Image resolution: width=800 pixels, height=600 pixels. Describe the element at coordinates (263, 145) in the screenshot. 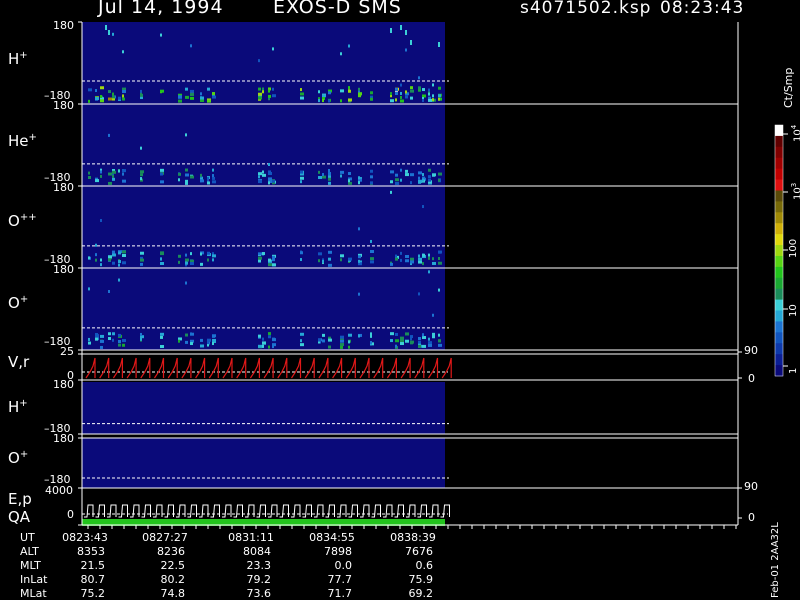

I see `panel-background` at that location.